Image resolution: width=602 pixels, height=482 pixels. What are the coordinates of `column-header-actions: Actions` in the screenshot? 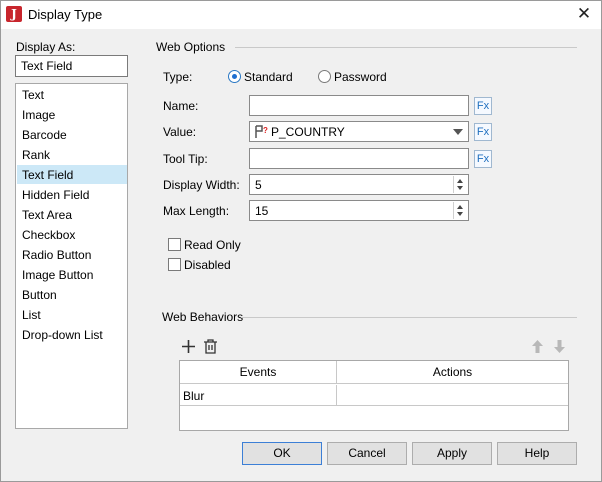 It's located at (452, 372).